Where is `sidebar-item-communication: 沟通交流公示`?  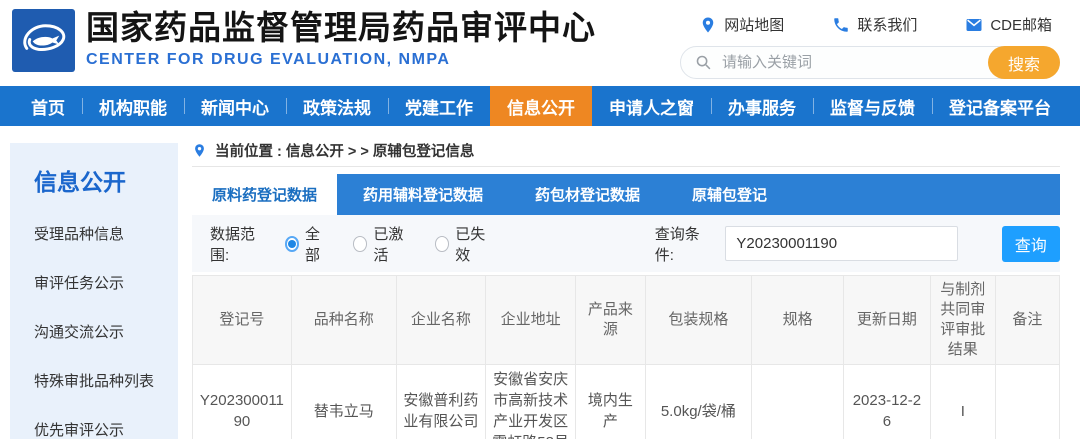
sidebar-item-communication: 沟通交流公示 is located at coordinates (106, 331).